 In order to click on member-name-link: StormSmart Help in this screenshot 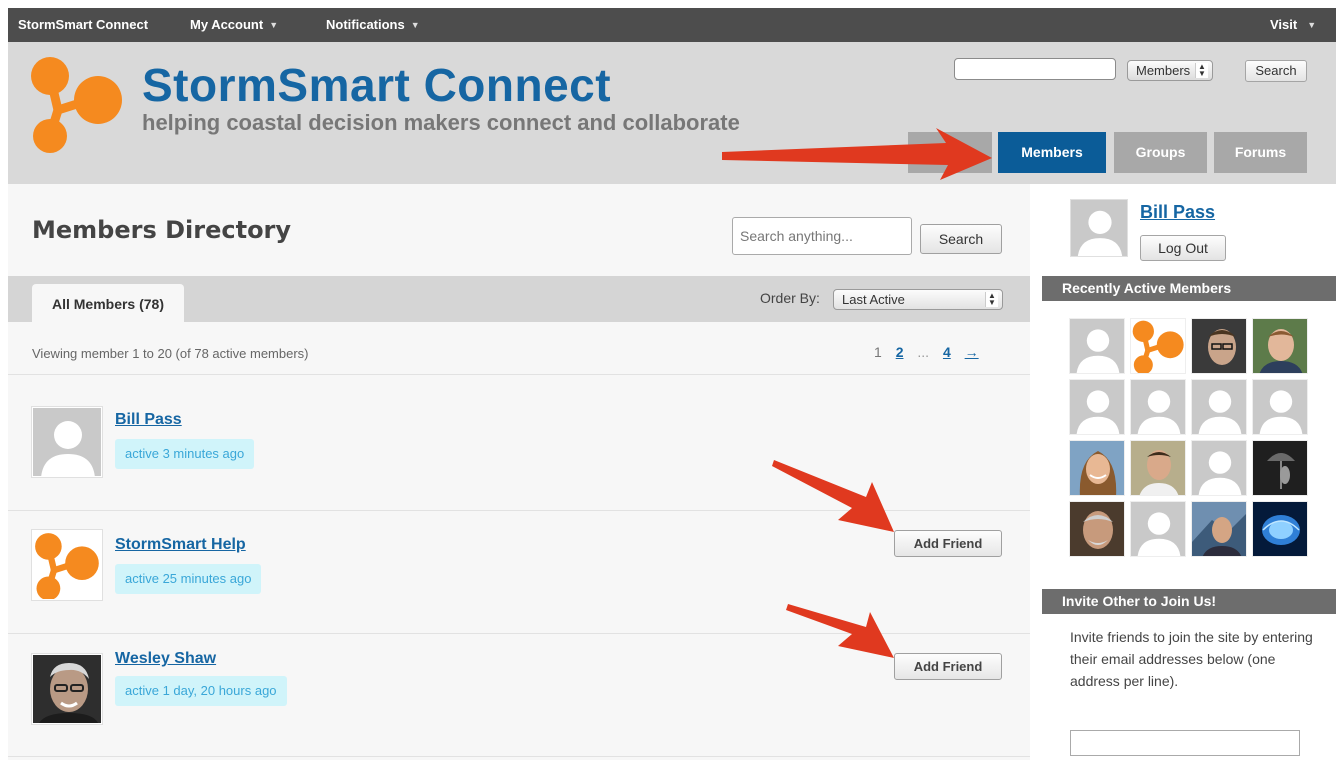, I will do `click(180, 545)`.